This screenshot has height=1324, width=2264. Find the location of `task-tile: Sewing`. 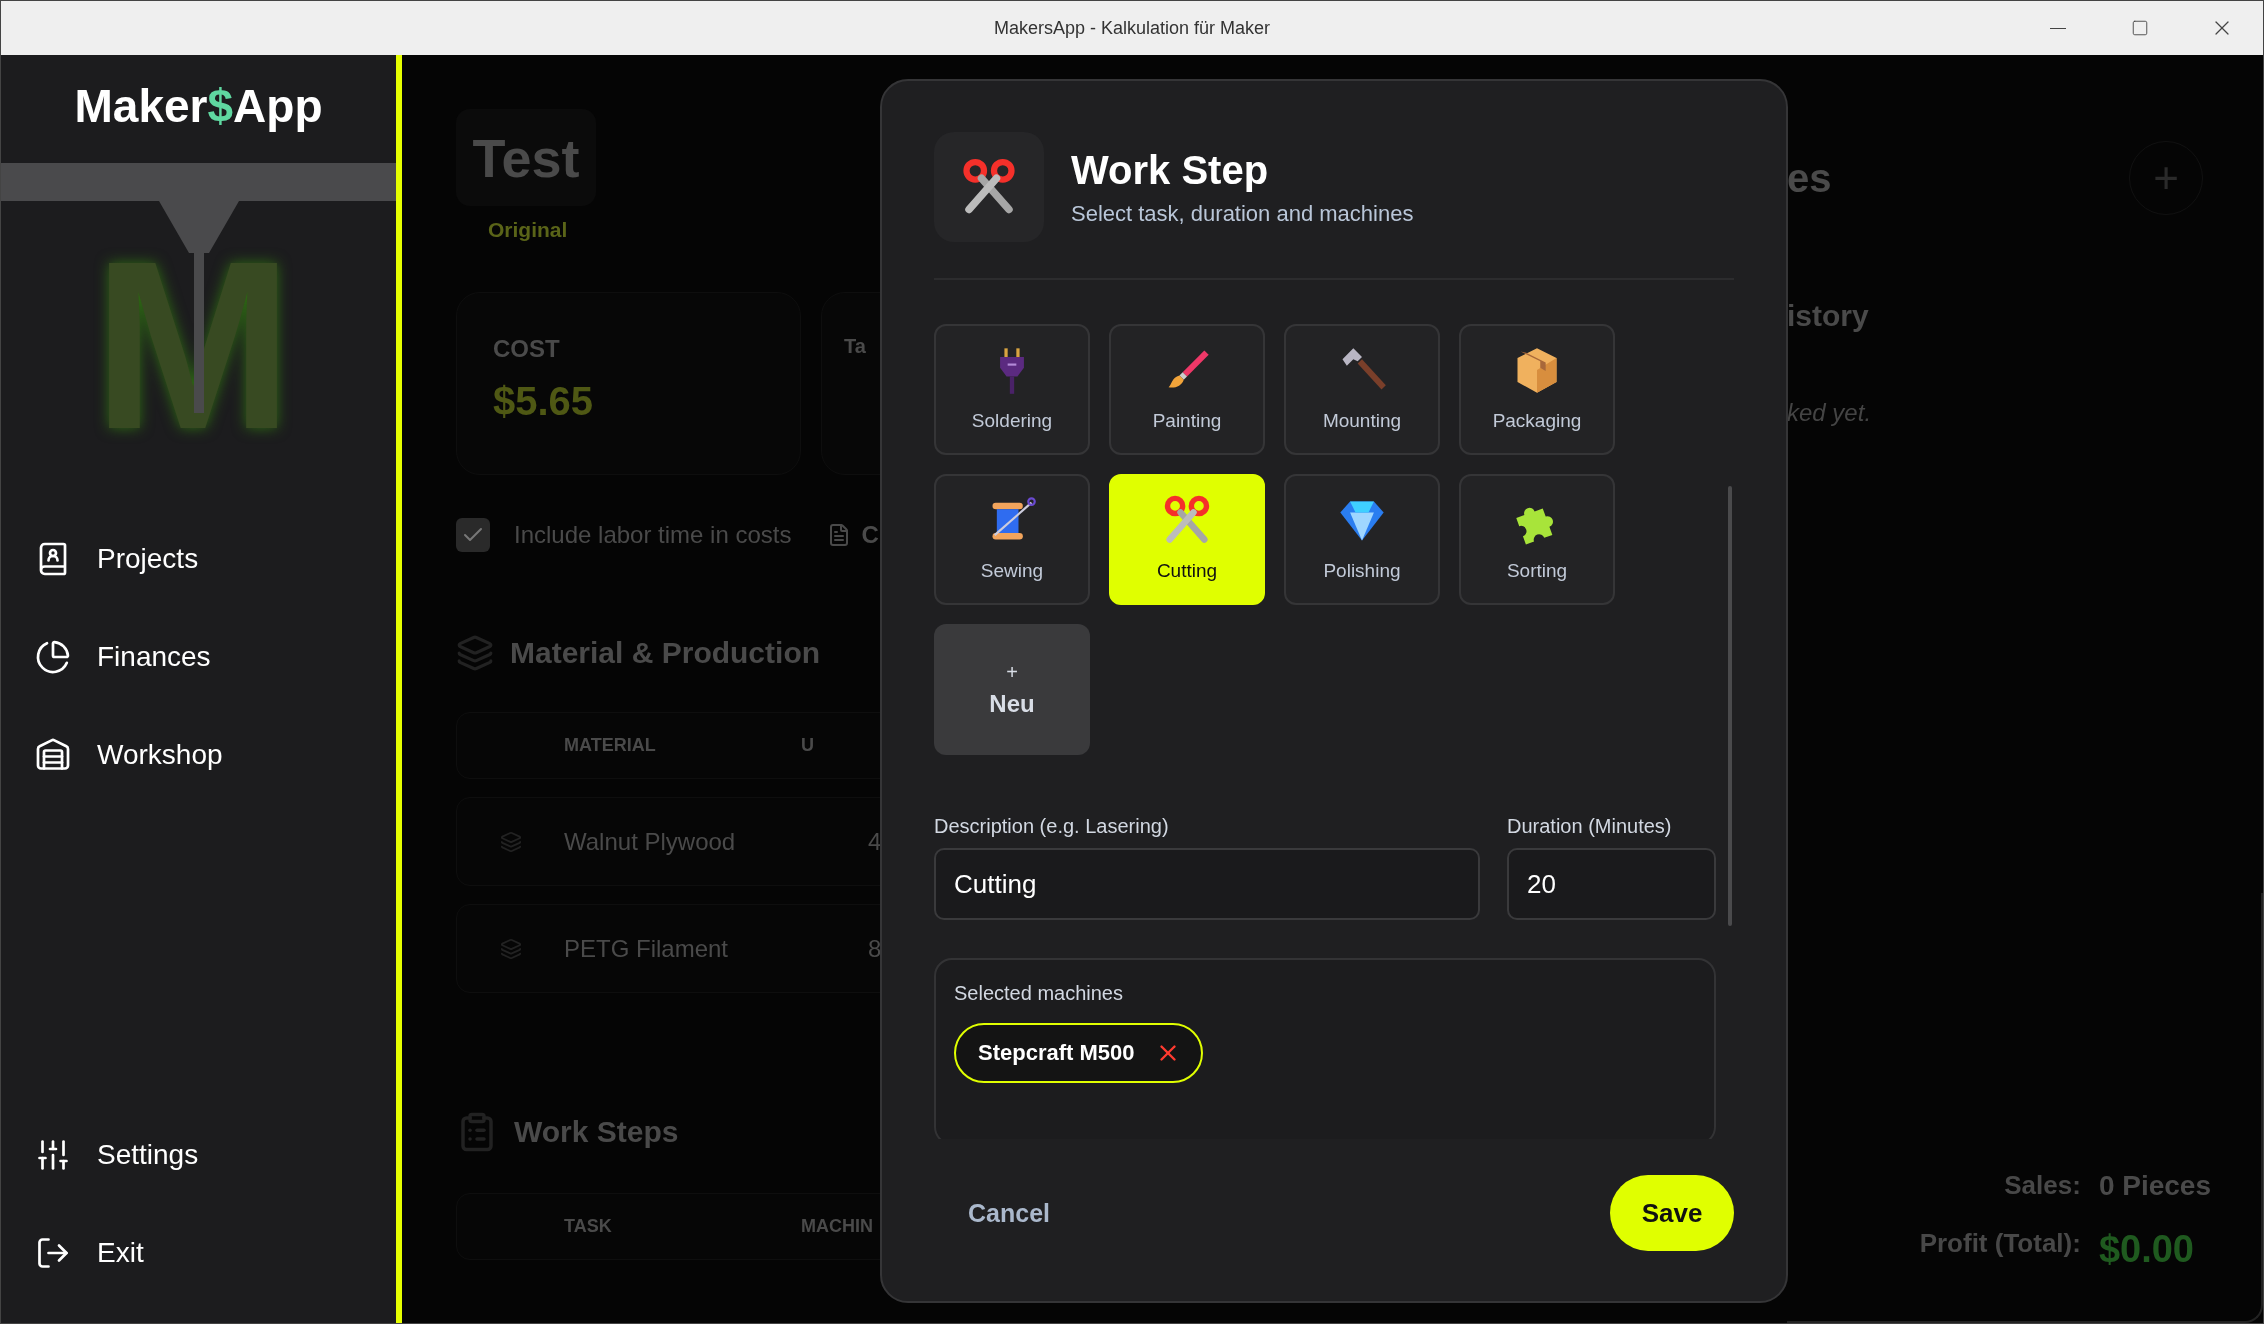

task-tile: Sewing is located at coordinates (1012, 539).